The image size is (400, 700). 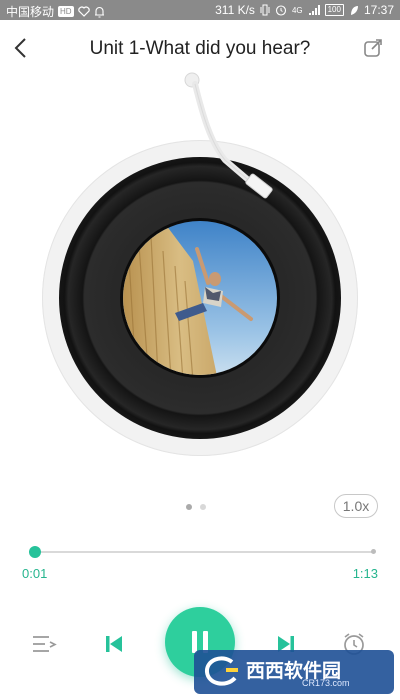 I want to click on album-art, so click(x=200, y=298).